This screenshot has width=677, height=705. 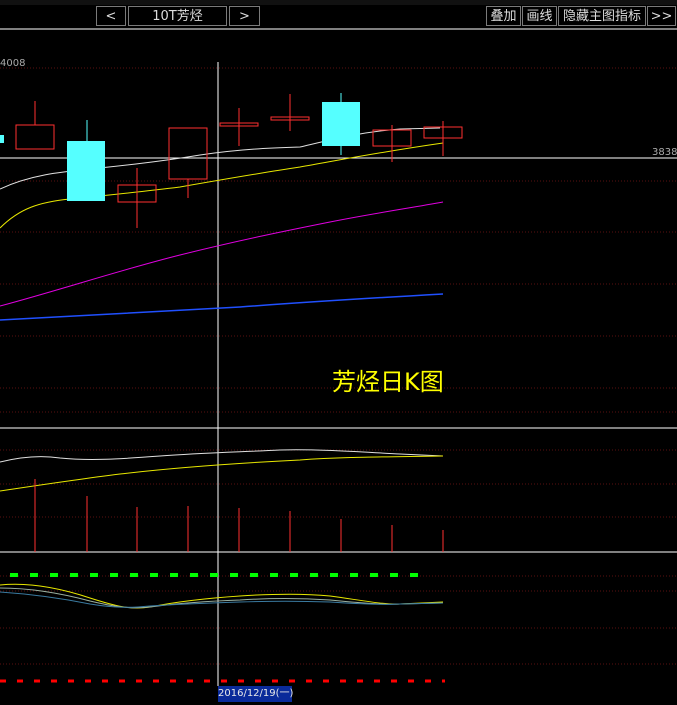 I want to click on volume-ma-white, so click(x=222, y=456).